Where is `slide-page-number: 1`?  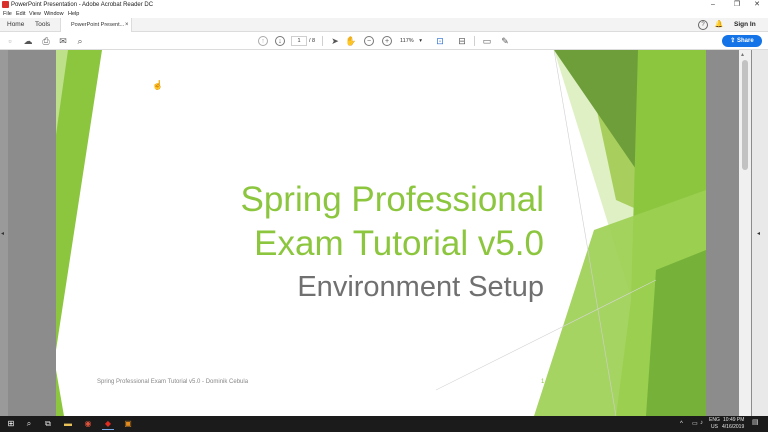
slide-page-number: 1 is located at coordinates (543, 382).